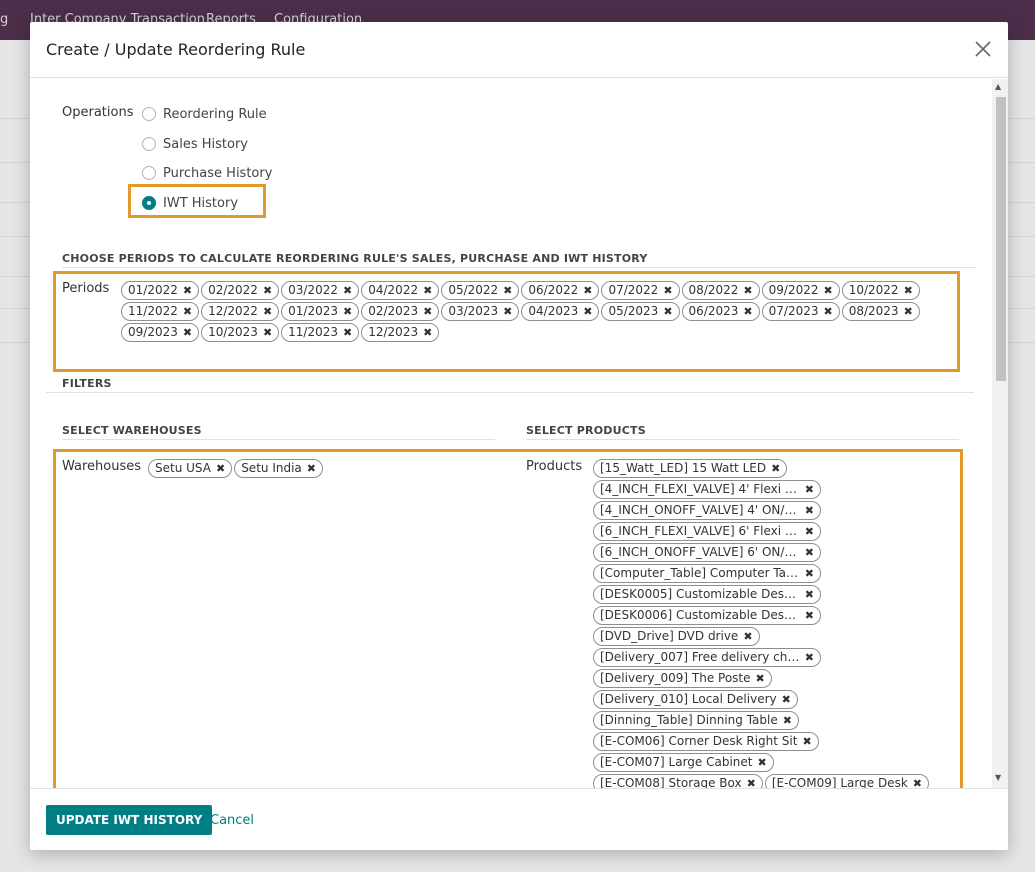 The width and height of the screenshot is (1035, 872). Describe the element at coordinates (205, 144) in the screenshot. I see `radio-label: Sales History` at that location.